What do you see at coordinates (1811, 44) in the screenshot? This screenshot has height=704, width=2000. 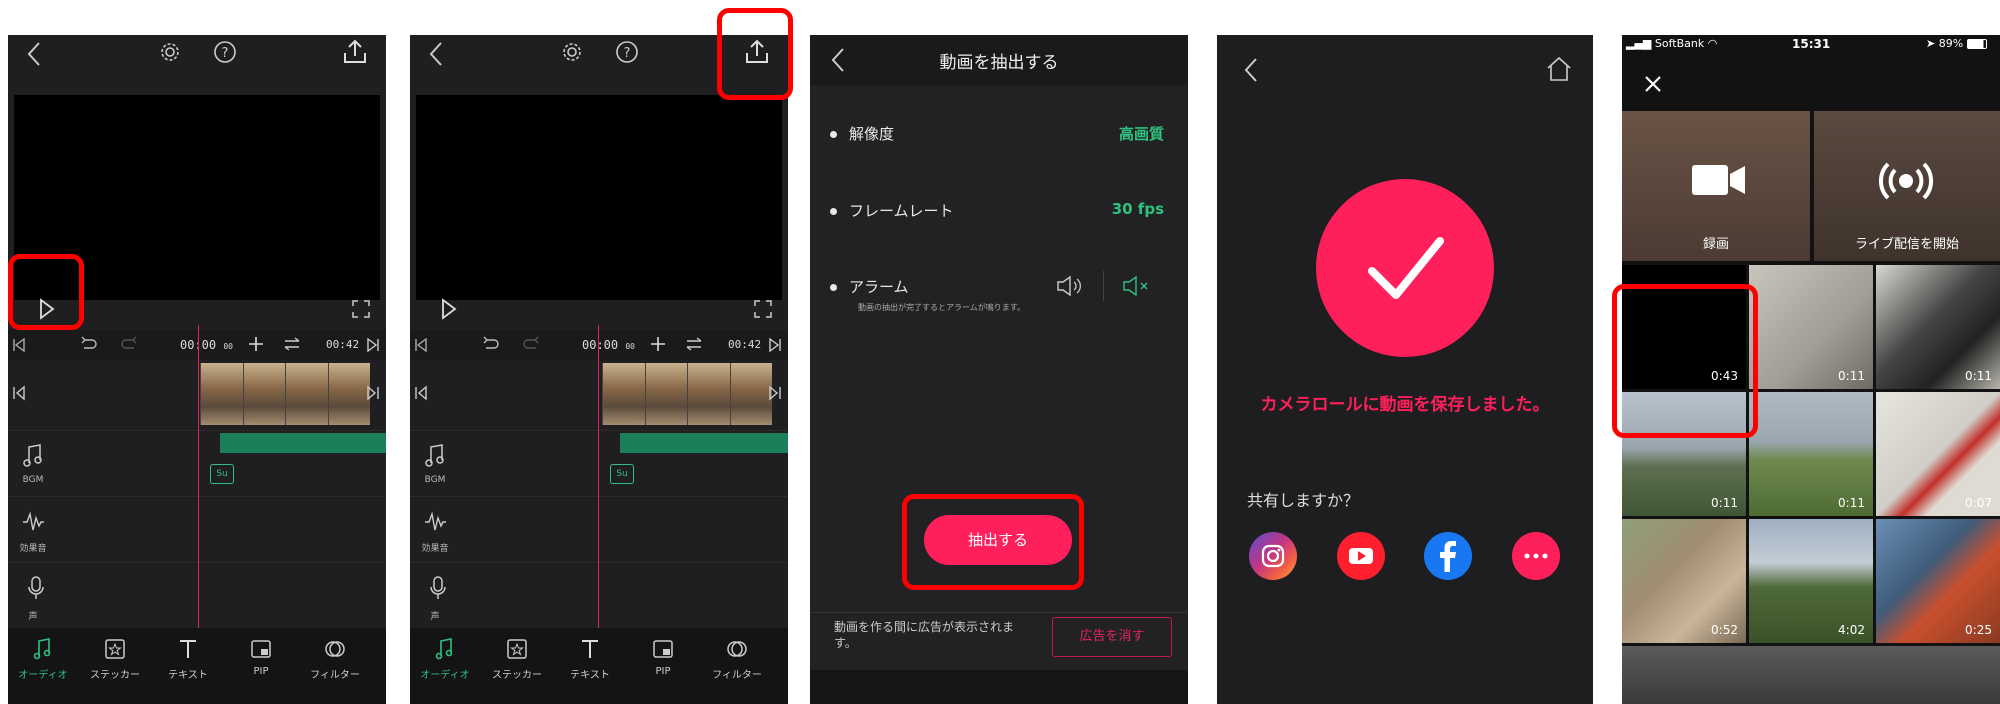 I see `status-clock: 15:31` at bounding box center [1811, 44].